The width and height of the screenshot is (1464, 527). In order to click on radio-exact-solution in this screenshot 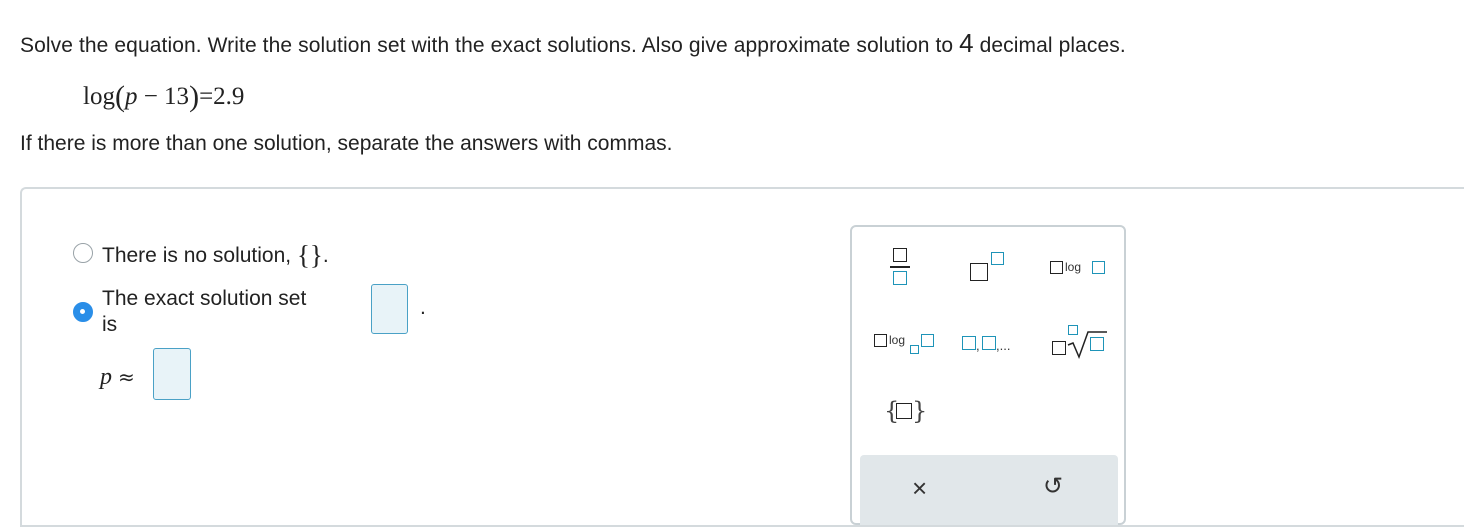, I will do `click(83, 312)`.